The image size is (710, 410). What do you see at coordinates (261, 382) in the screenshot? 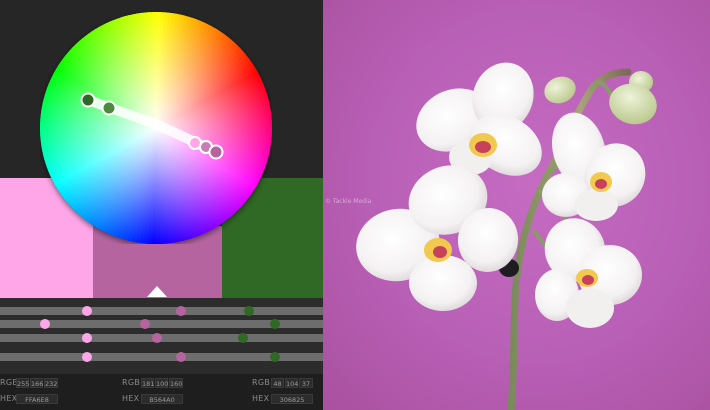
I see `rgb-label-3: RGB` at bounding box center [261, 382].